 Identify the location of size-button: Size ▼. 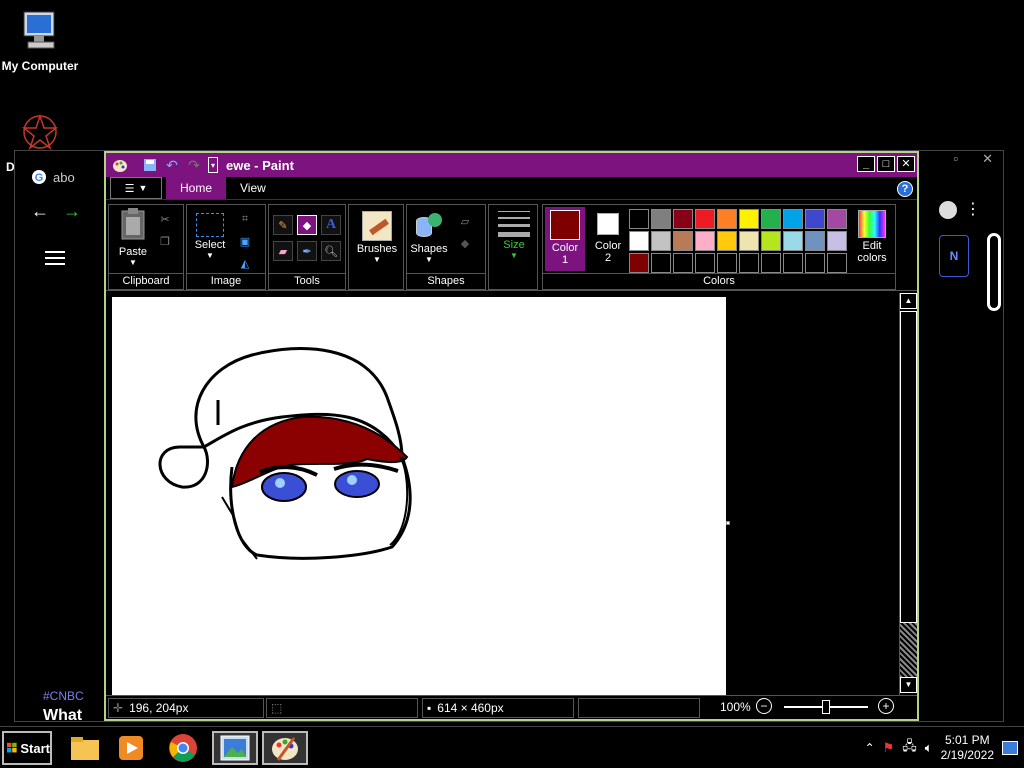
(514, 235).